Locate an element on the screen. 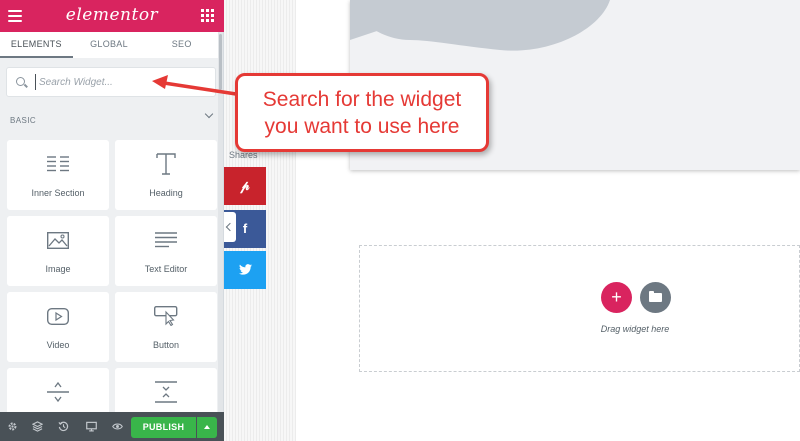 The width and height of the screenshot is (800, 441). add-template-button is located at coordinates (655, 297).